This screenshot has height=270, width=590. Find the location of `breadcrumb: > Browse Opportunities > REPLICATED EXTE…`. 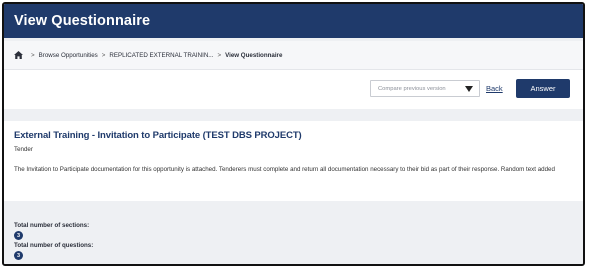

breadcrumb: > Browse Opportunities > REPLICATED EXTE… is located at coordinates (293, 55).